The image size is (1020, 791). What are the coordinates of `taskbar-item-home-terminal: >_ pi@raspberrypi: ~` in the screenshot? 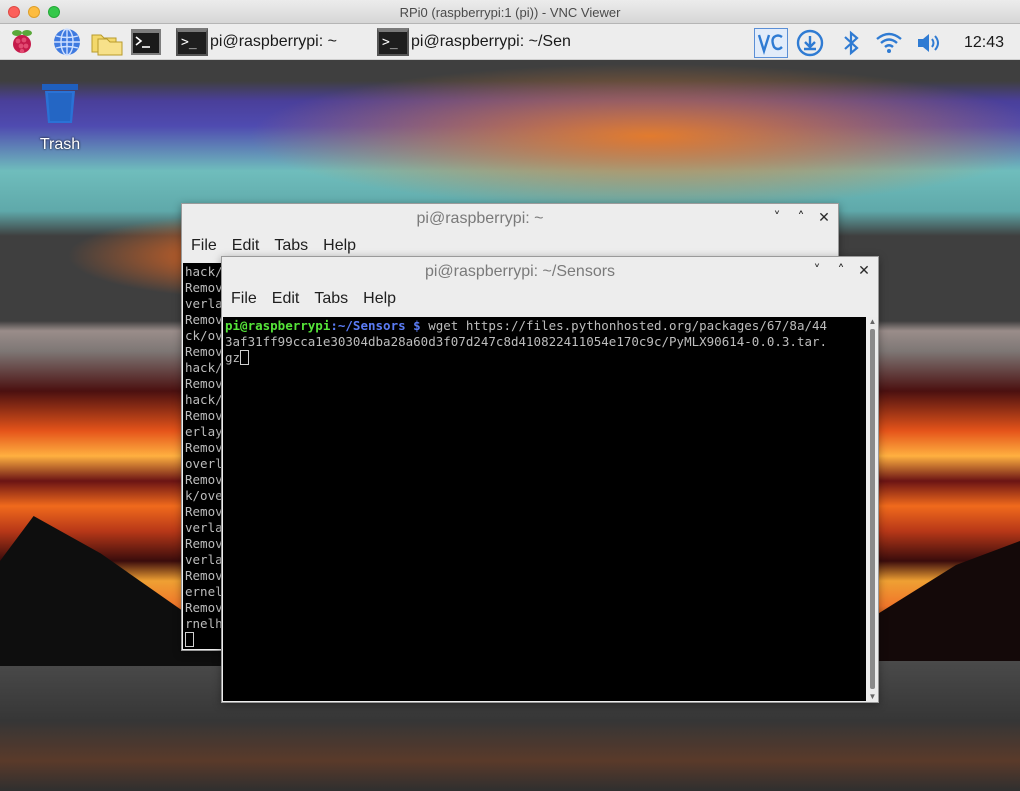 It's located at (256, 42).